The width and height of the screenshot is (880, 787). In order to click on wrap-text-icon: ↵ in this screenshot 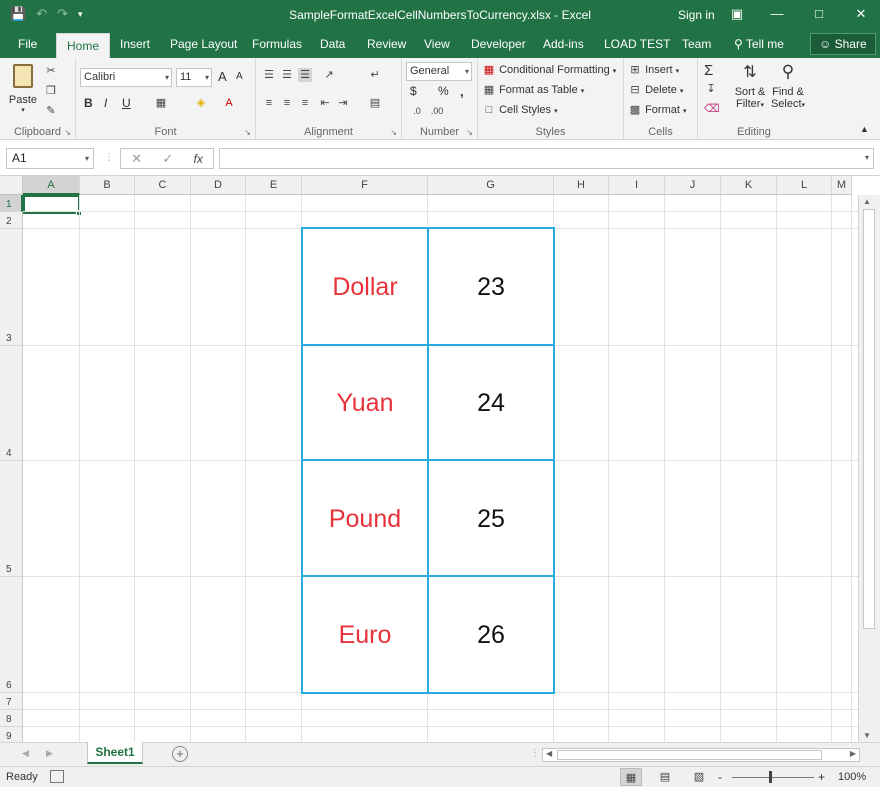, I will do `click(375, 75)`.